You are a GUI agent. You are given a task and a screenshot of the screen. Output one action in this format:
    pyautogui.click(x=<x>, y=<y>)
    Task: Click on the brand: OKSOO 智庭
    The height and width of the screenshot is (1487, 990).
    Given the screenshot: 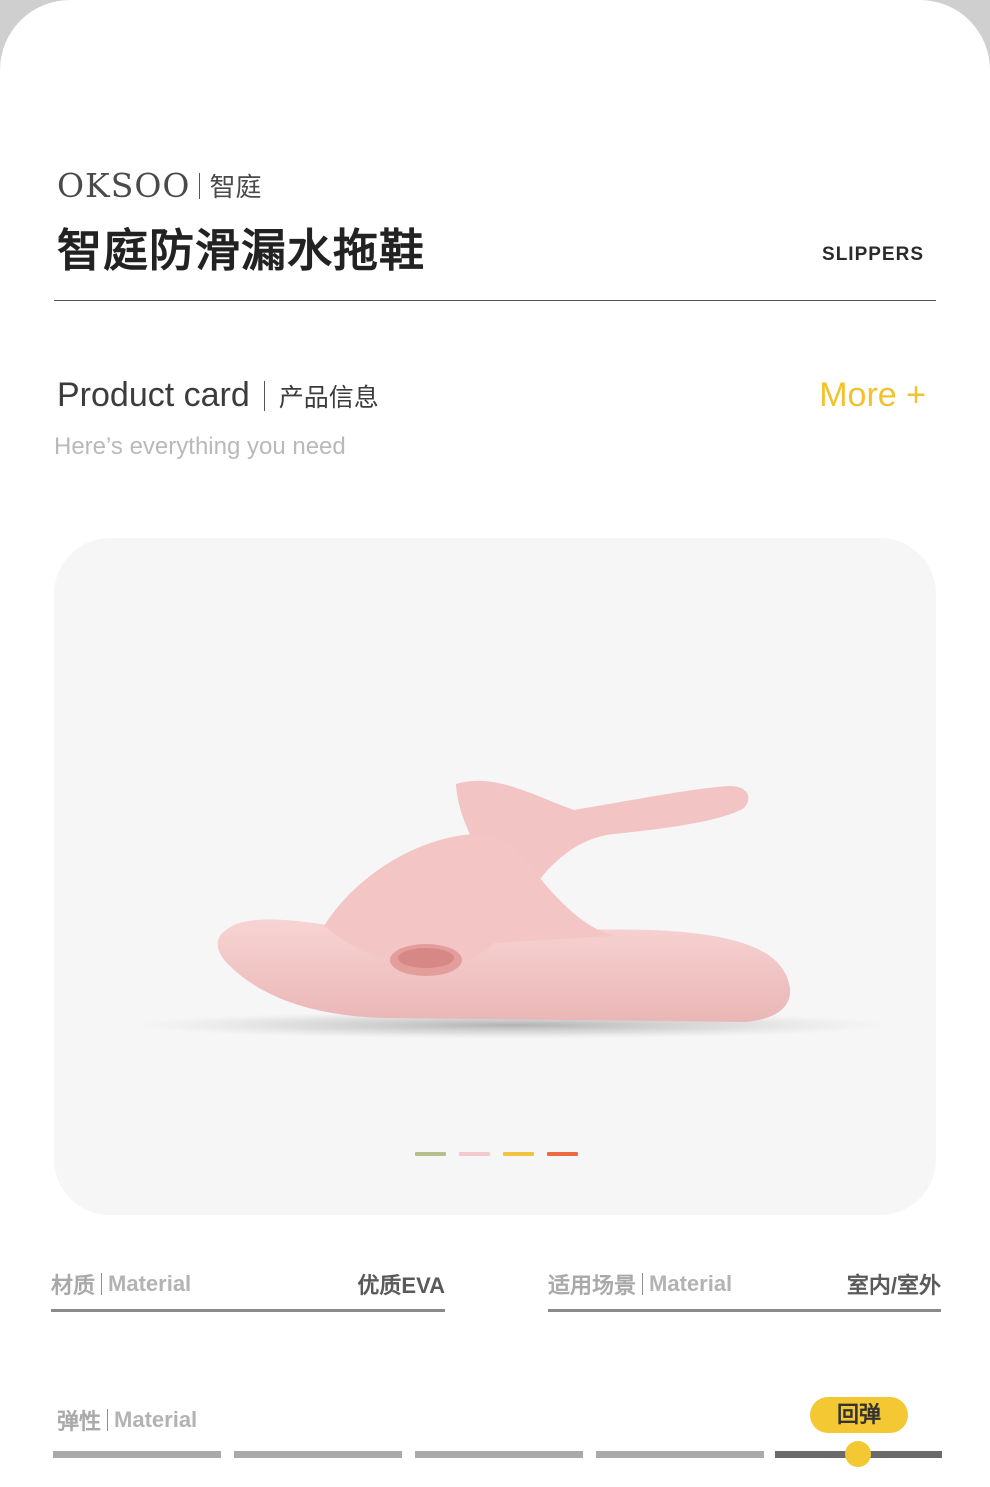 What is the action you would take?
    pyautogui.click(x=159, y=185)
    